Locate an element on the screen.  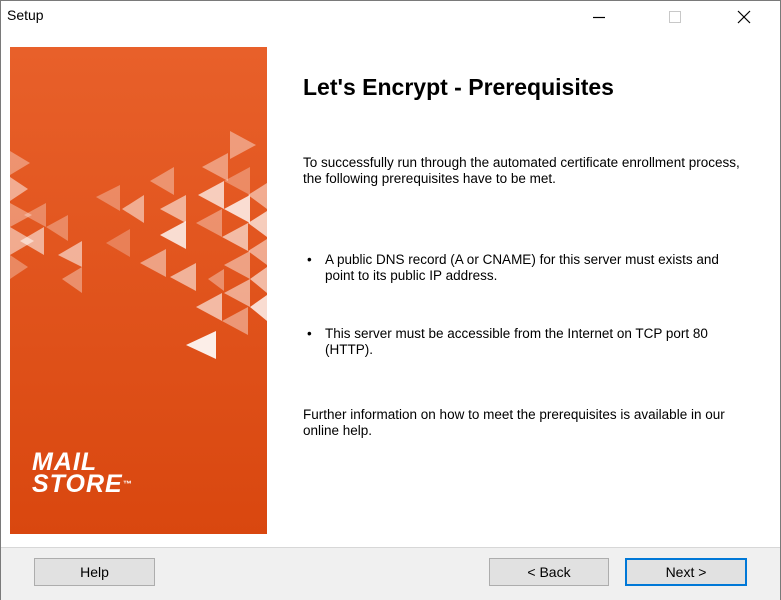
back-button: < Back is located at coordinates (549, 572).